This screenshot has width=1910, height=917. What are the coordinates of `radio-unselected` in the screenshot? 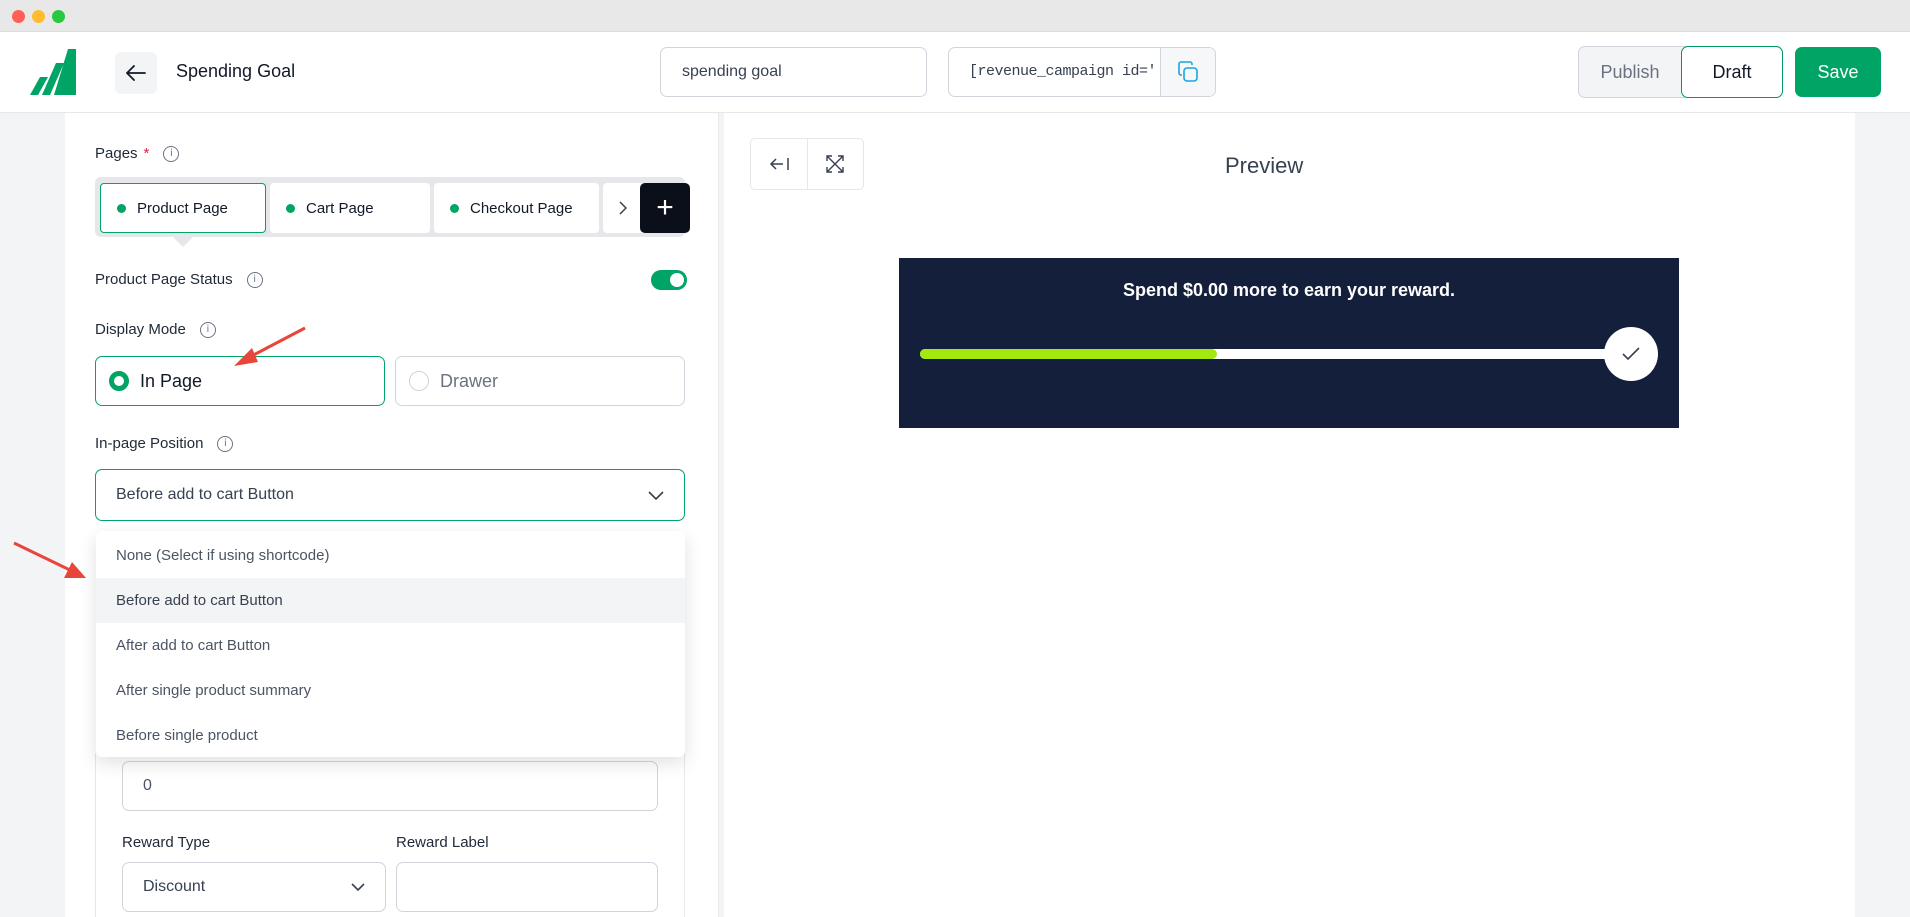 It's located at (419, 381).